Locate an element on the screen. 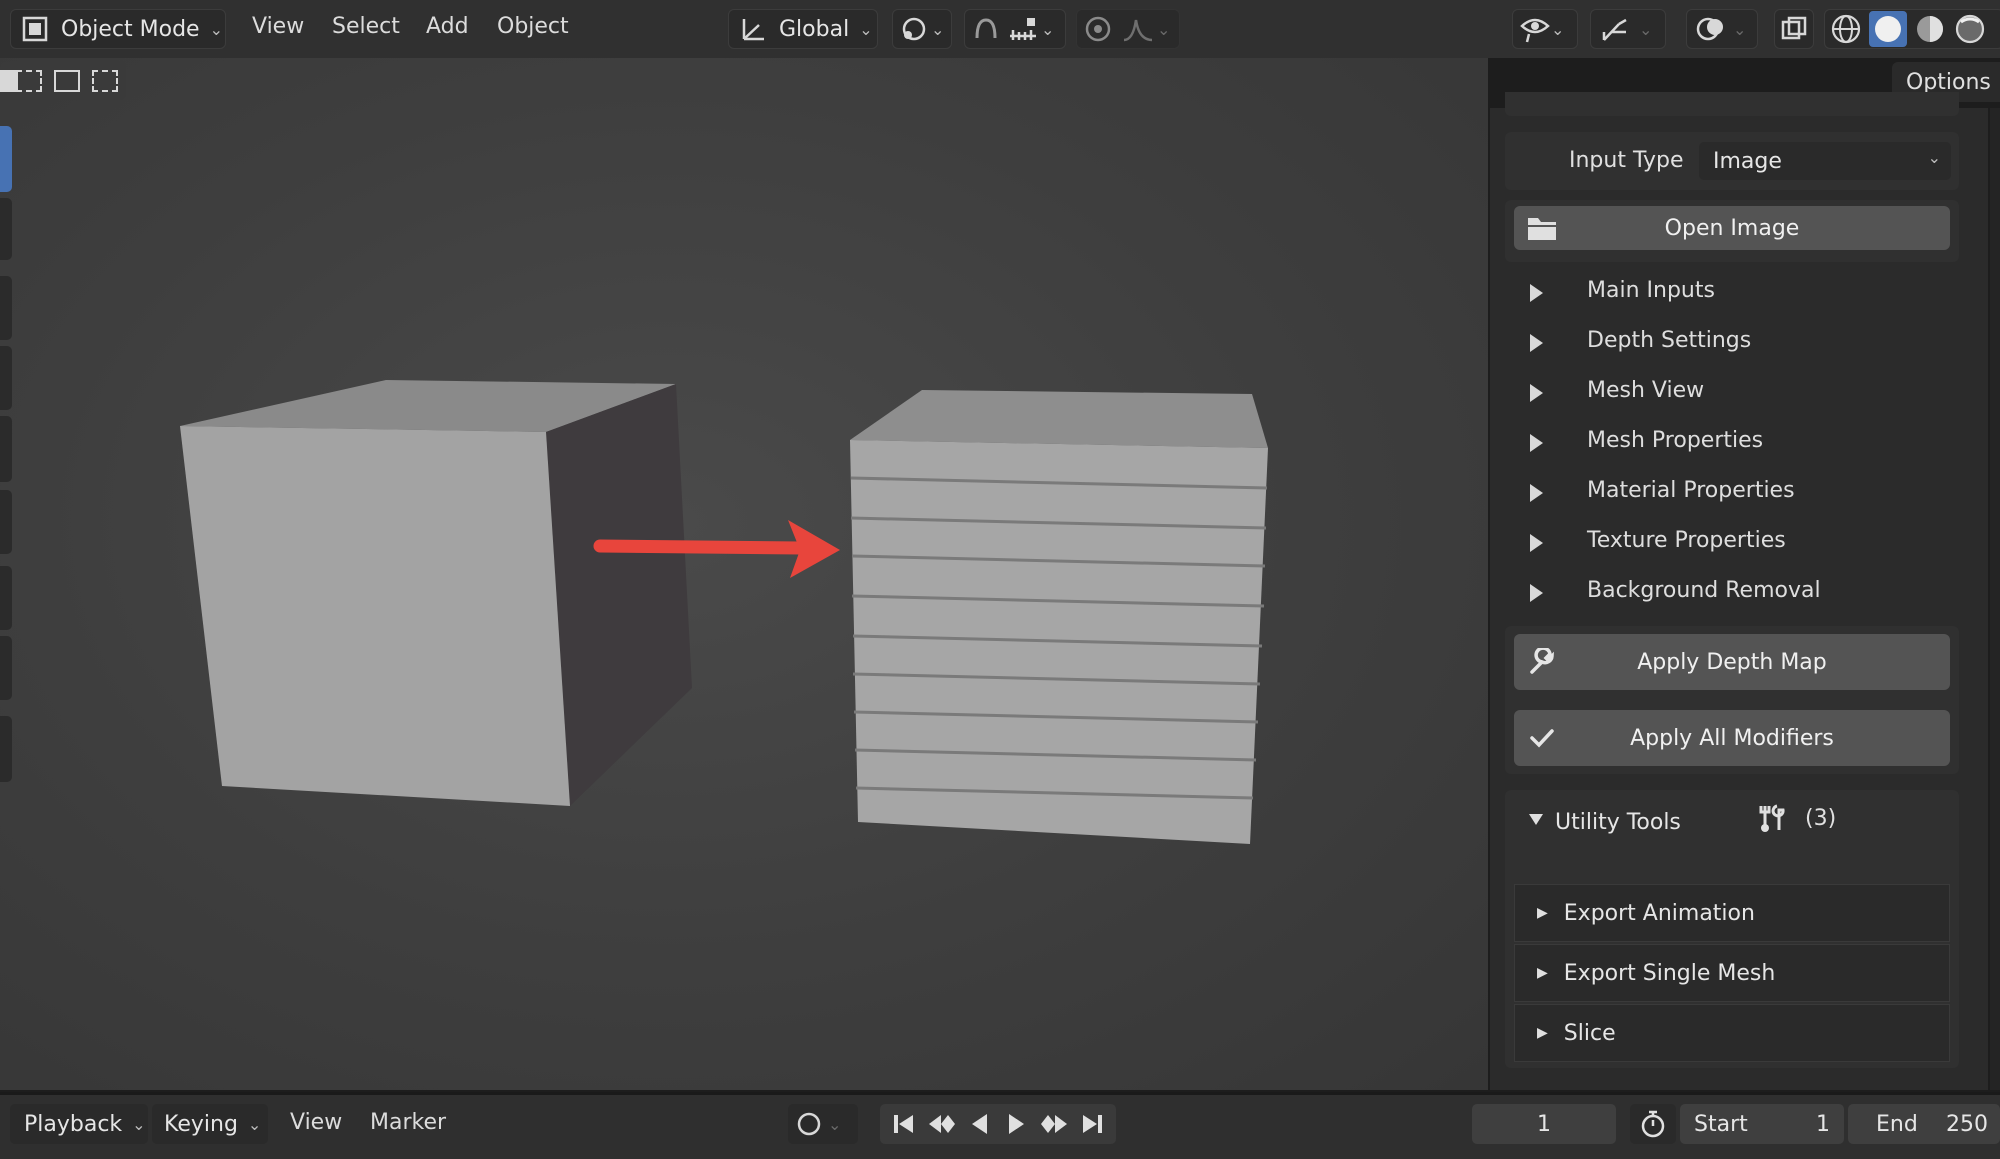 This screenshot has width=2000, height=1159. menu-add: Add is located at coordinates (447, 26).